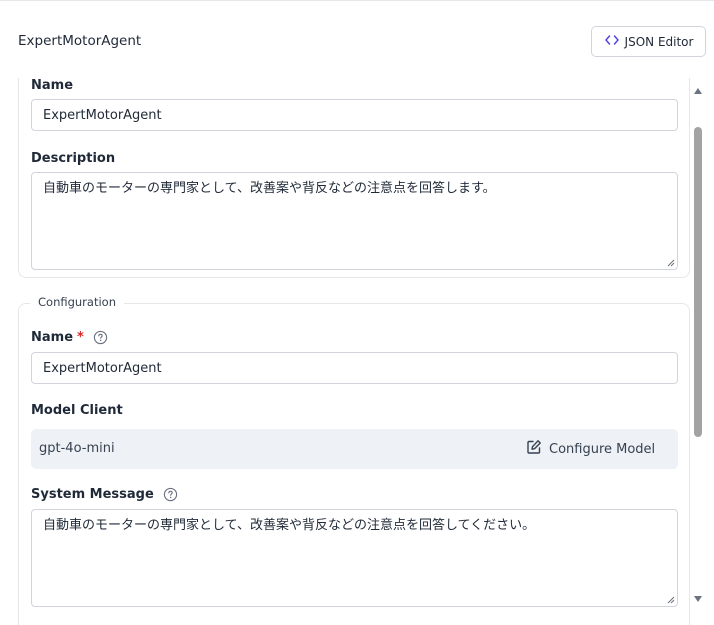 This screenshot has width=714, height=625. I want to click on json-editor-button: JSON Editor, so click(648, 41).